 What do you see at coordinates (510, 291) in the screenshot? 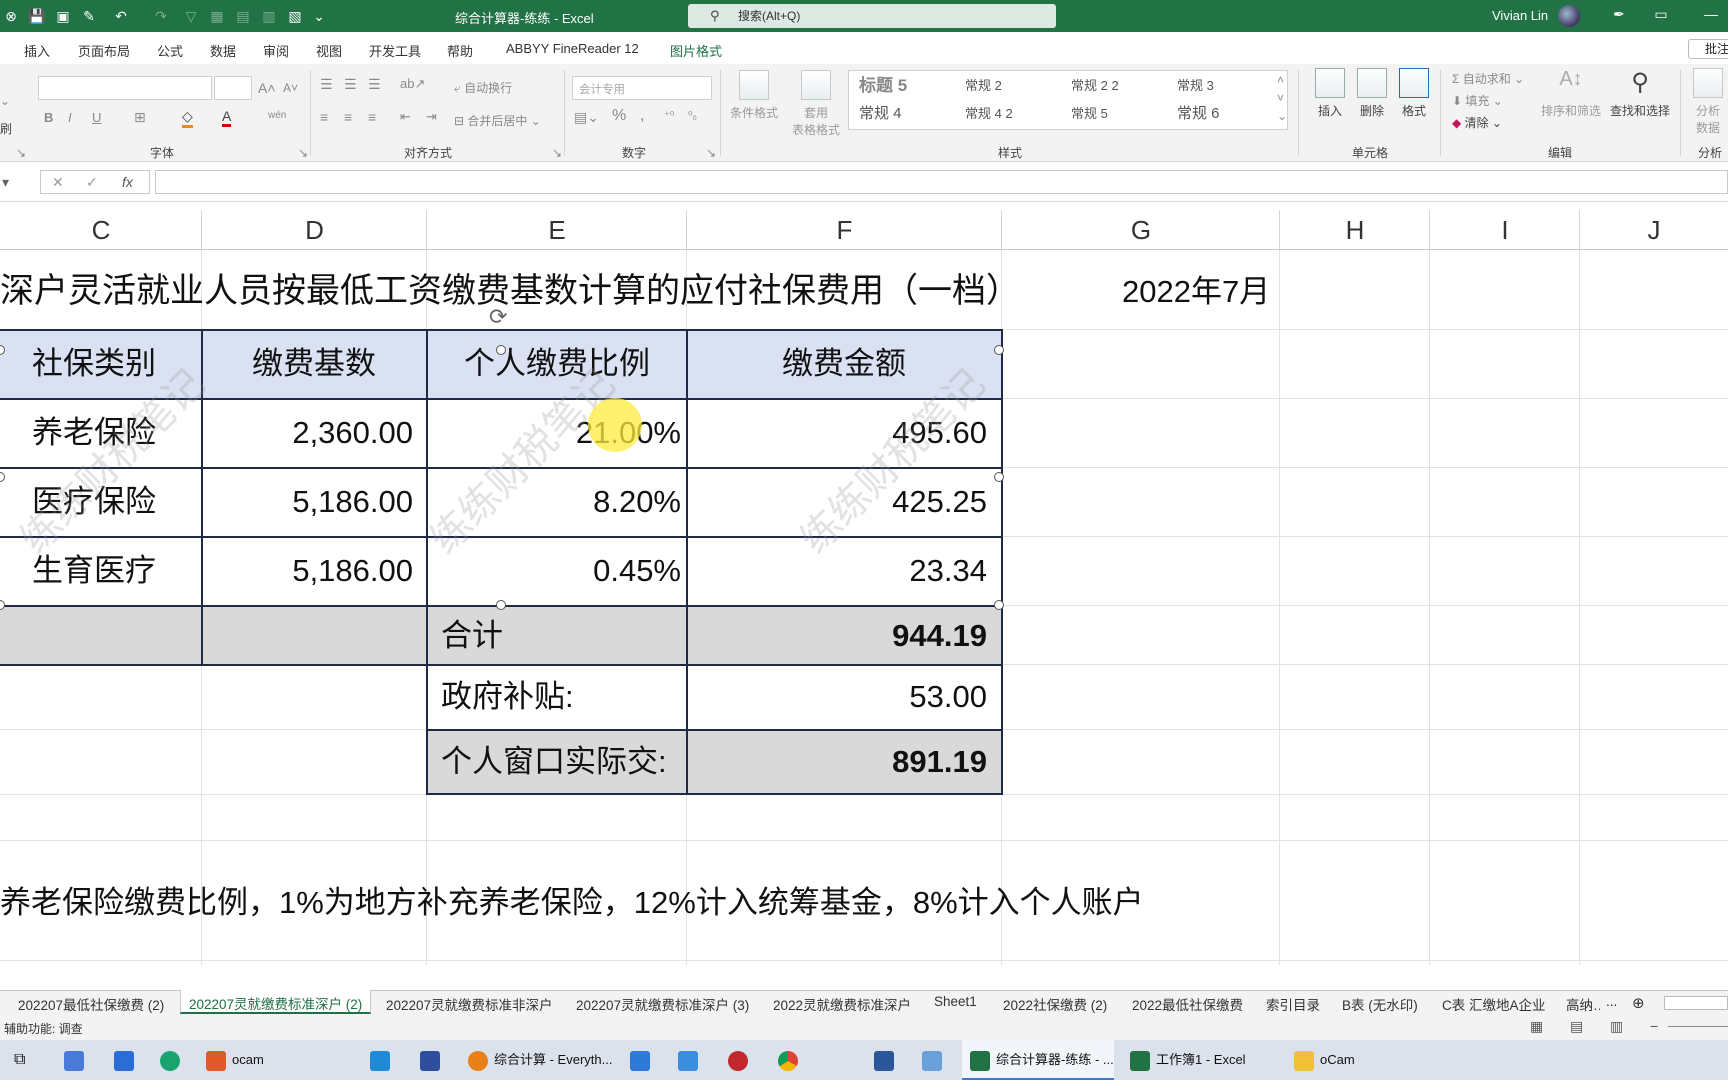
I see `sheet-title: 深户灵活就业人员按最低工资缴费基数计算的应付社保费用（一档）` at bounding box center [510, 291].